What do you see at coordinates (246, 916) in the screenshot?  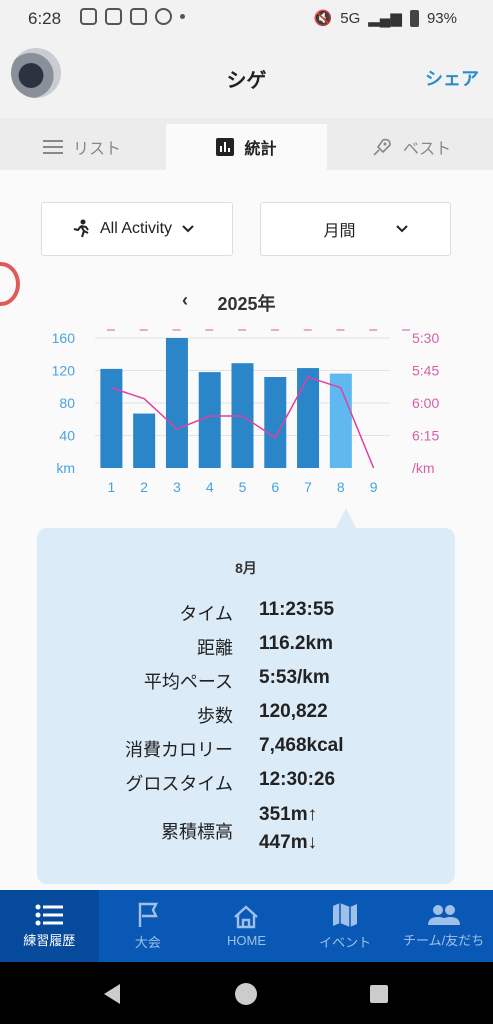 I see `home-icon` at bounding box center [246, 916].